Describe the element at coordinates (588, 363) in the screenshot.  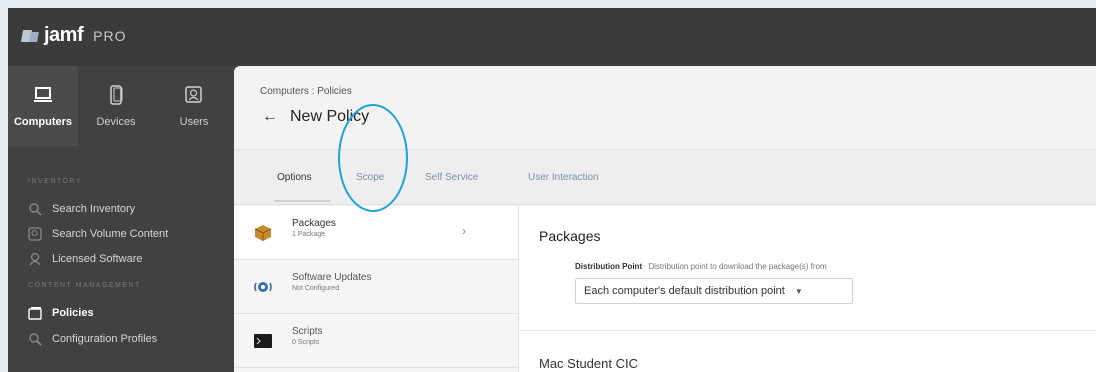
I see `package-name: Mac Student CIC` at that location.